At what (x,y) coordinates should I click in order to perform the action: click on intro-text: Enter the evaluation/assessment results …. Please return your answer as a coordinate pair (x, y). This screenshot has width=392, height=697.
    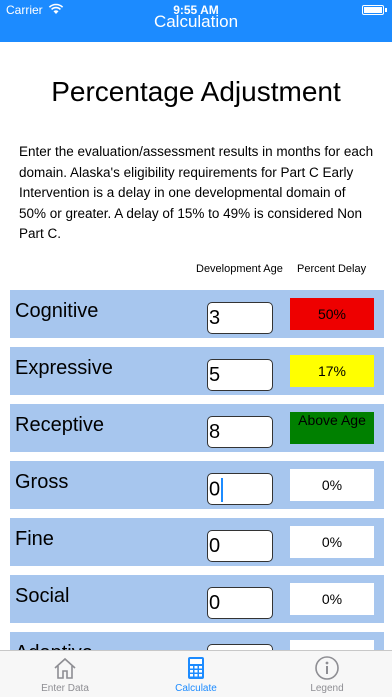
    Looking at the image, I should click on (196, 192).